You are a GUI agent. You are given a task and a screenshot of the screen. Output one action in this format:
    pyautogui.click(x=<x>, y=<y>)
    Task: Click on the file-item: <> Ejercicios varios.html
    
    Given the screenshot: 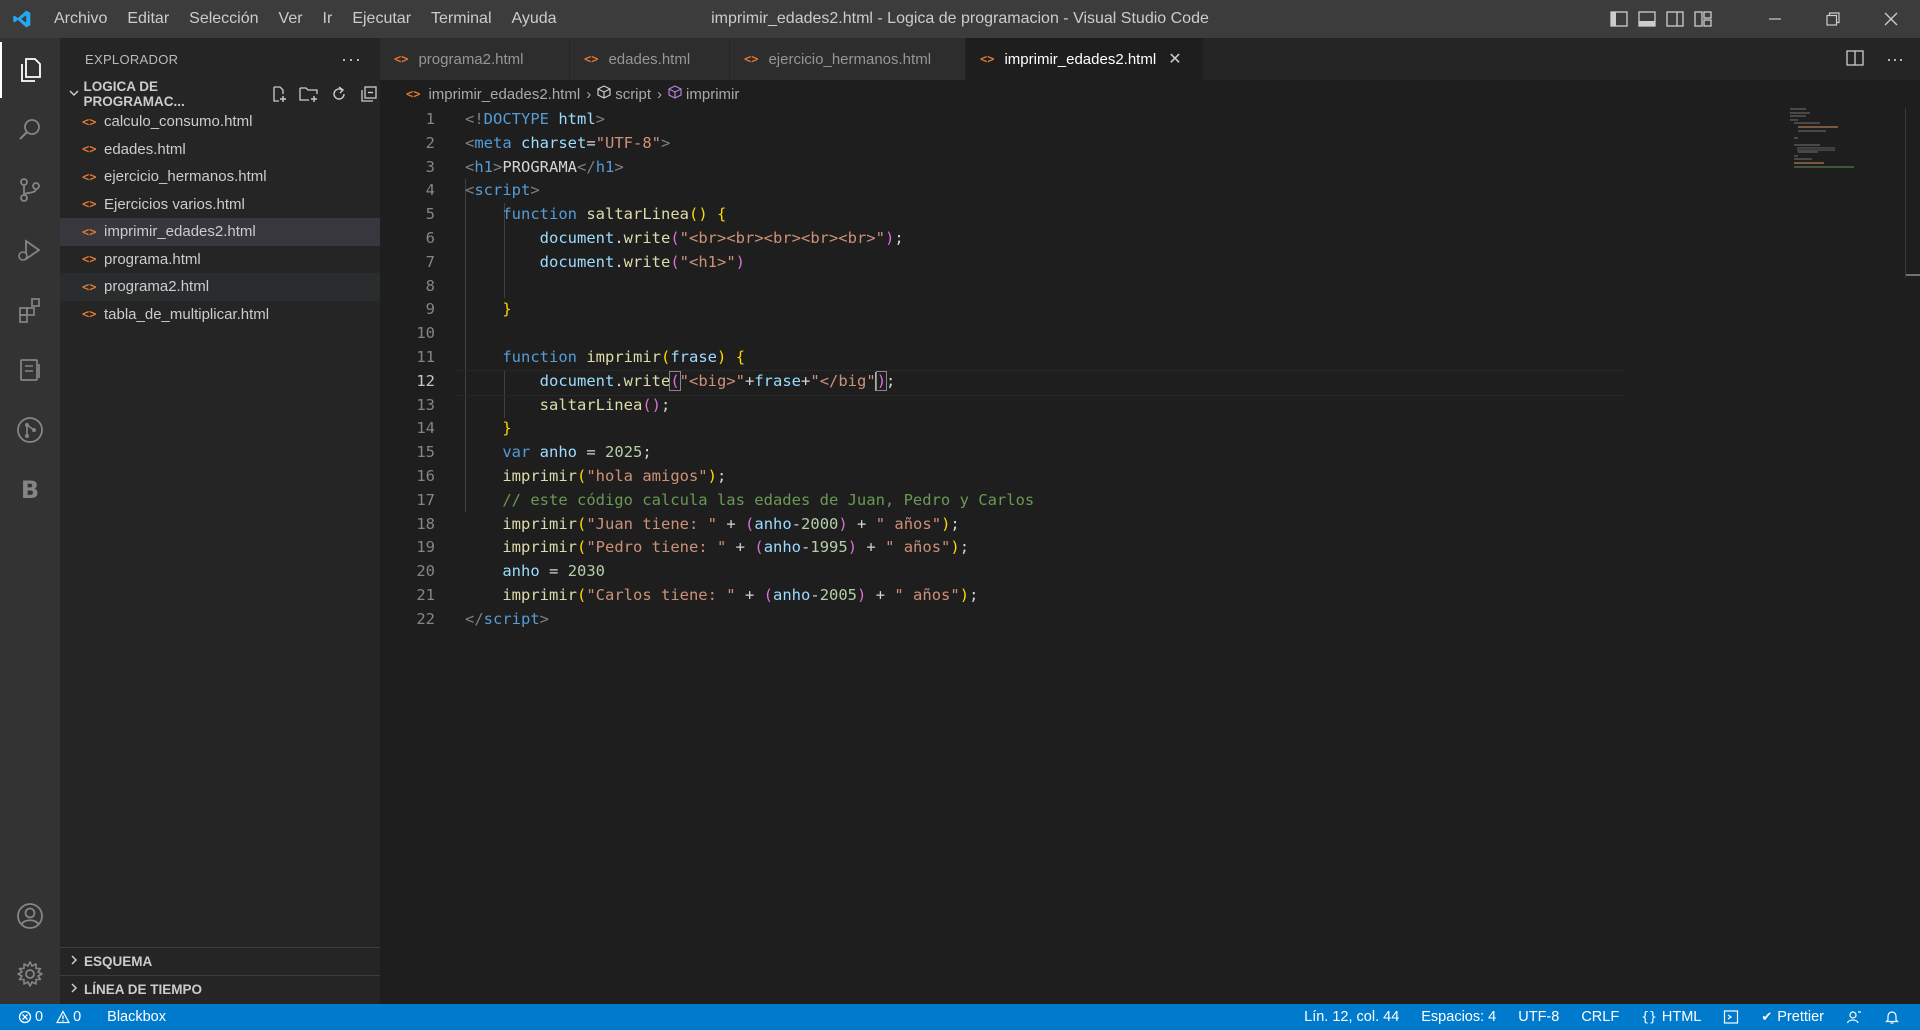 What is the action you would take?
    pyautogui.click(x=220, y=205)
    